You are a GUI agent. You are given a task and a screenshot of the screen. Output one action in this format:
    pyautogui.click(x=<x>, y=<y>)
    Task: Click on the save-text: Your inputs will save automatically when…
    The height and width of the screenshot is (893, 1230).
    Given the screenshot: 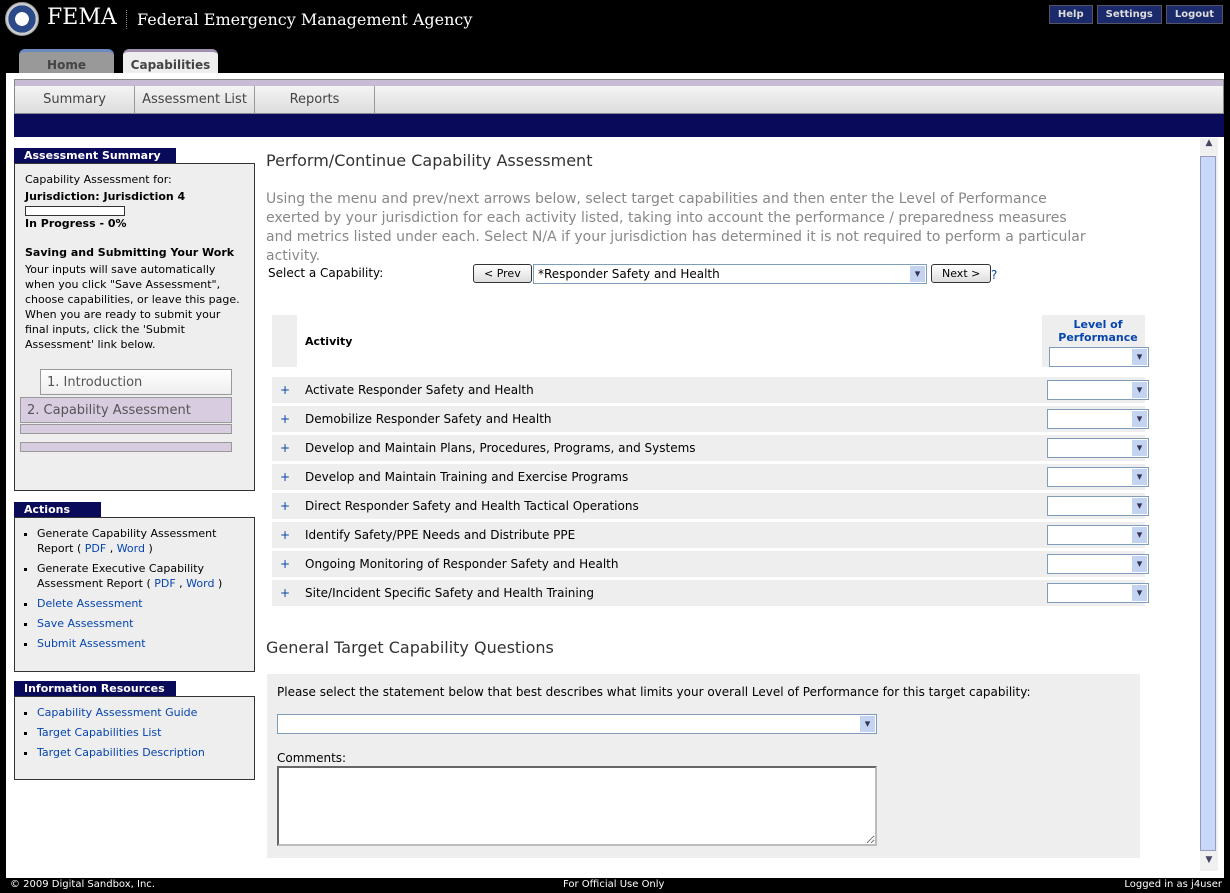 What is the action you would take?
    pyautogui.click(x=132, y=307)
    